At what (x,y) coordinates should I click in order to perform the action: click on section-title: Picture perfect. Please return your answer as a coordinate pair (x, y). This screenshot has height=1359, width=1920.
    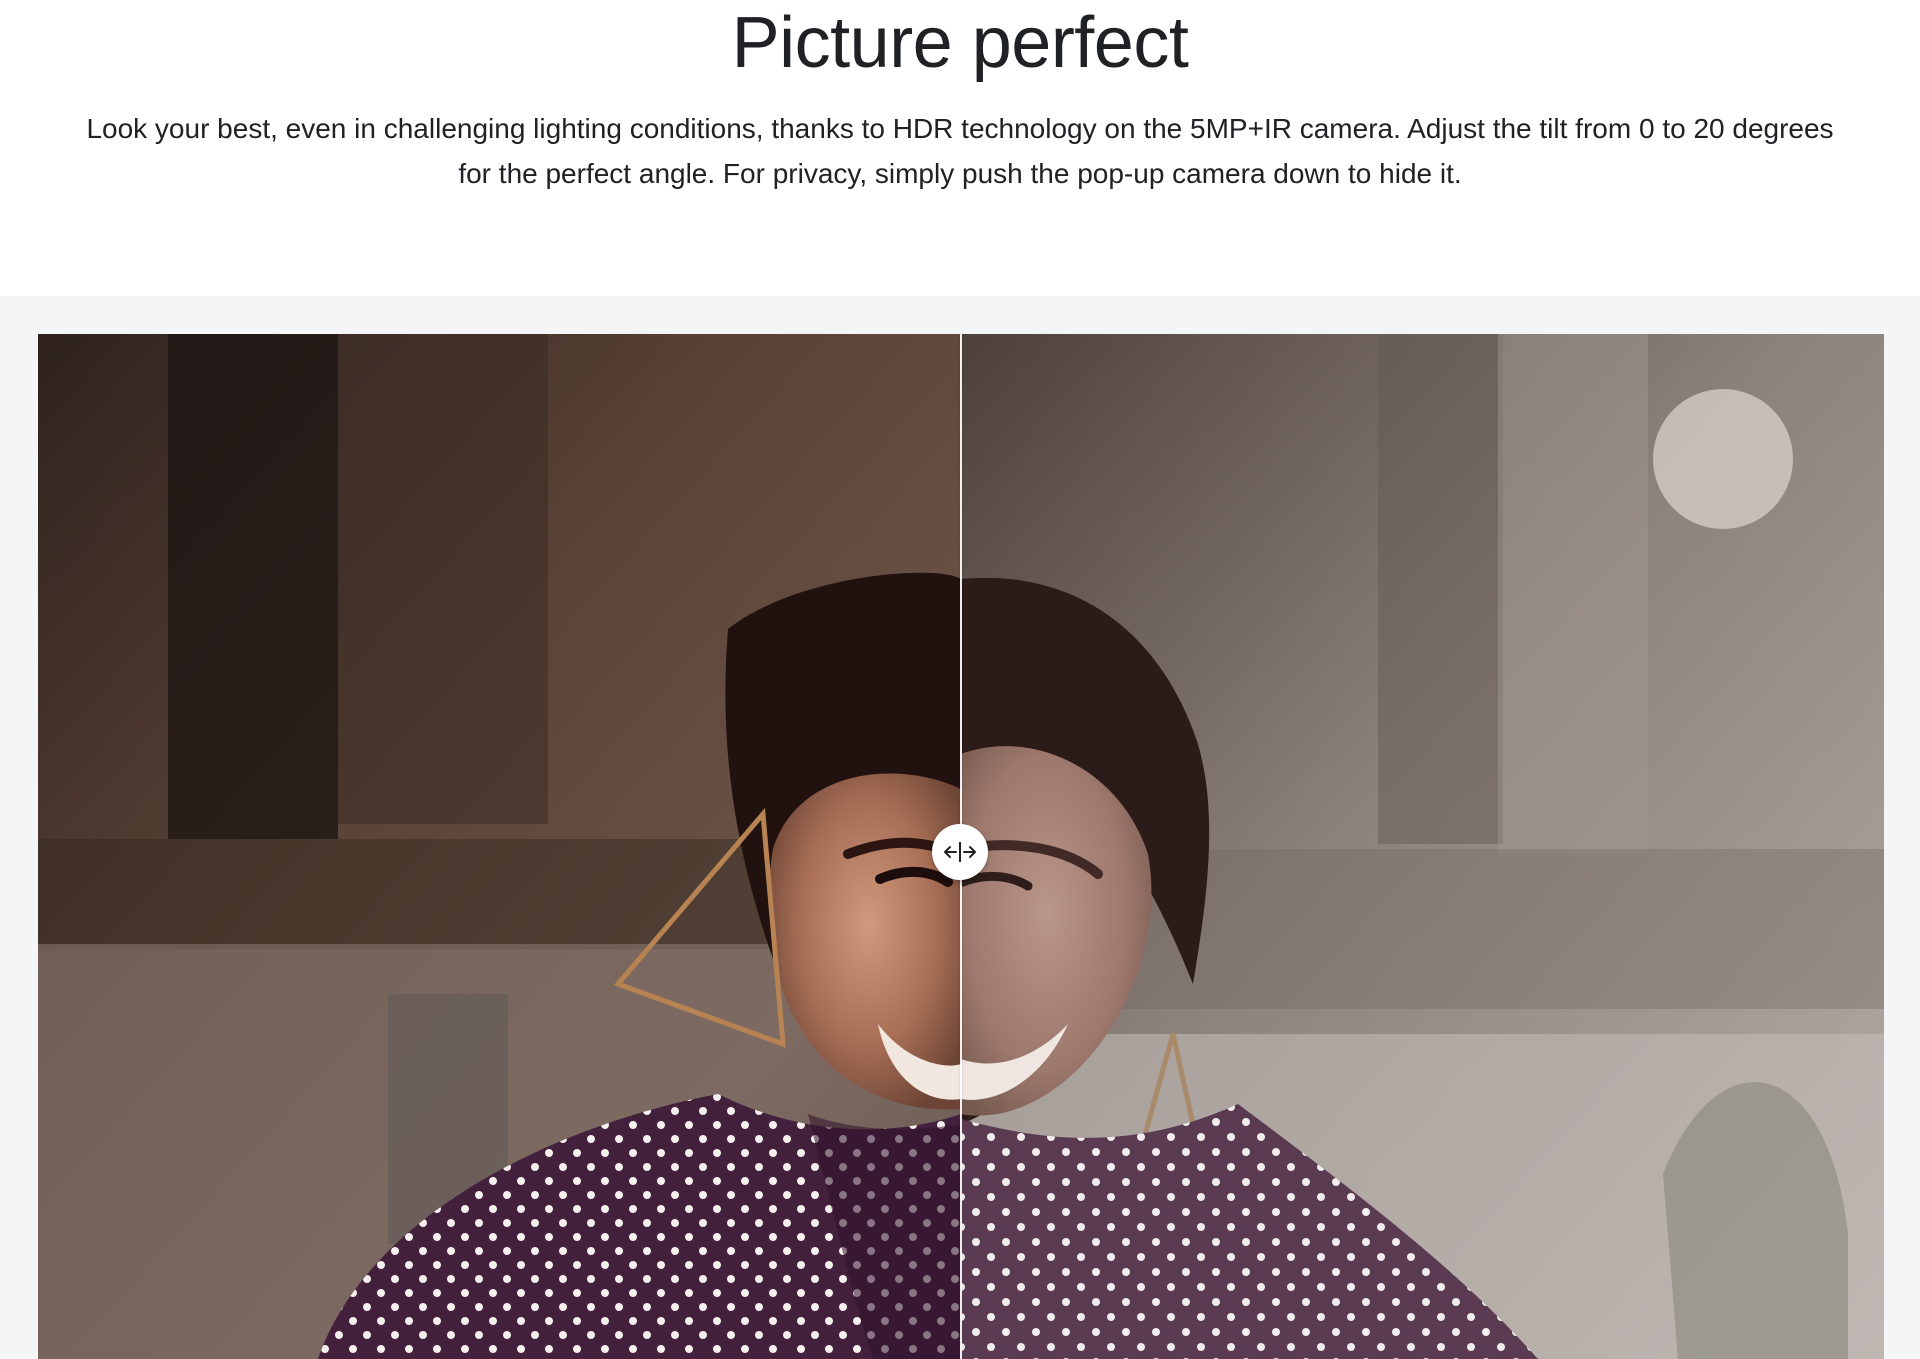
    Looking at the image, I should click on (960, 43).